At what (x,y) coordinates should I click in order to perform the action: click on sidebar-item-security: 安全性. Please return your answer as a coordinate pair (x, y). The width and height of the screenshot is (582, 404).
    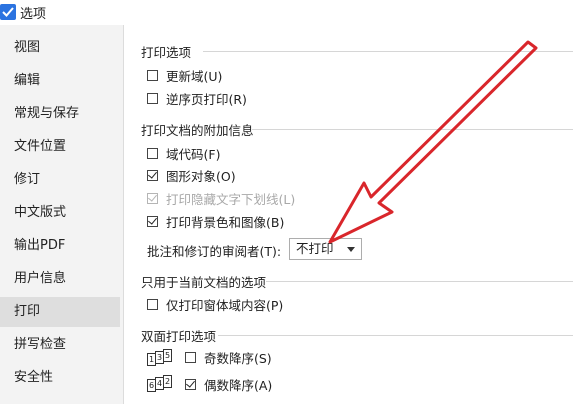
    Looking at the image, I should click on (60, 378).